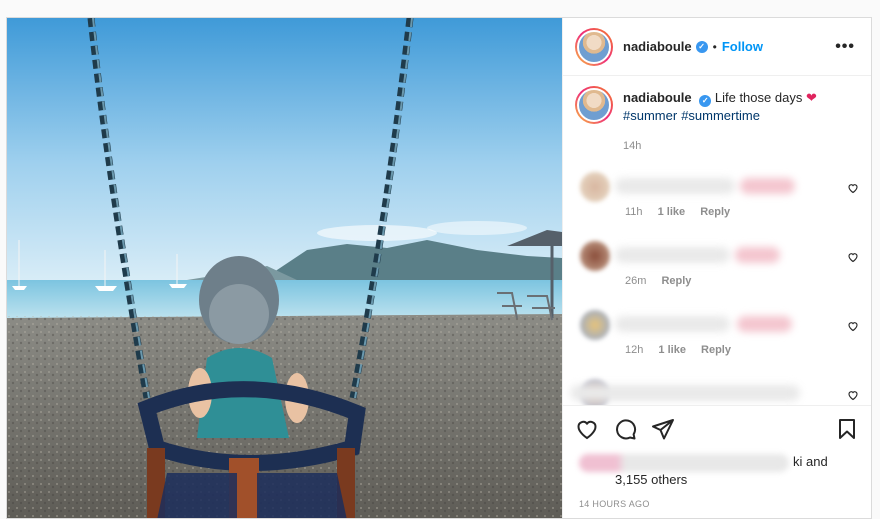  What do you see at coordinates (758, 97) in the screenshot?
I see `caption-text: Life those days` at bounding box center [758, 97].